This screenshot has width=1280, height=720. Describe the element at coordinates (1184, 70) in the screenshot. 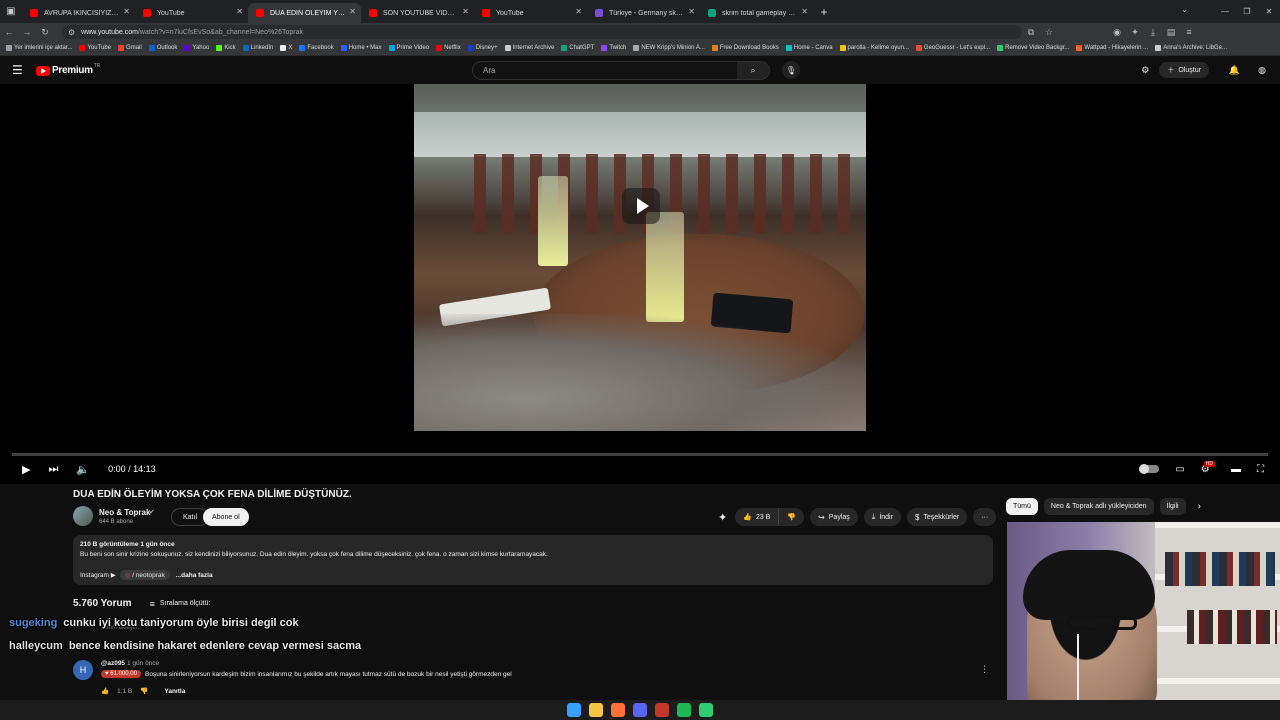

I see `create-button: ＋ Oluştur` at that location.